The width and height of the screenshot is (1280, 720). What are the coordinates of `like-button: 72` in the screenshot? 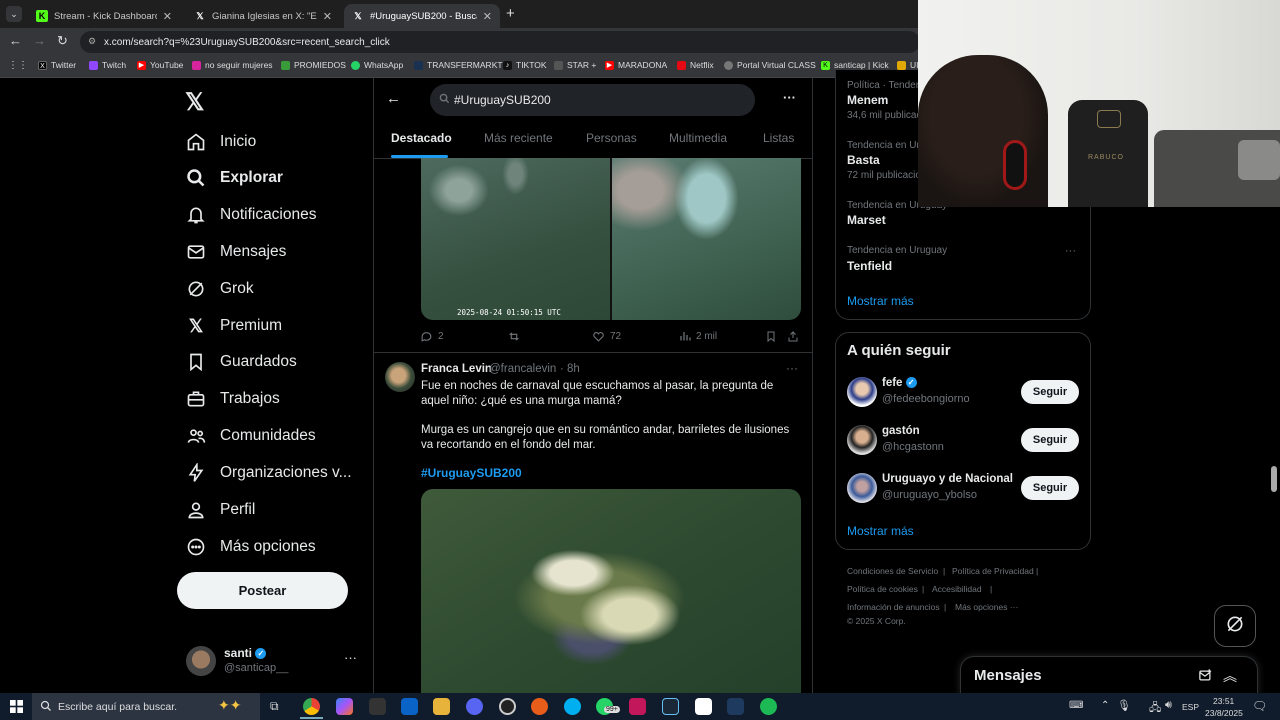 It's located at (606, 336).